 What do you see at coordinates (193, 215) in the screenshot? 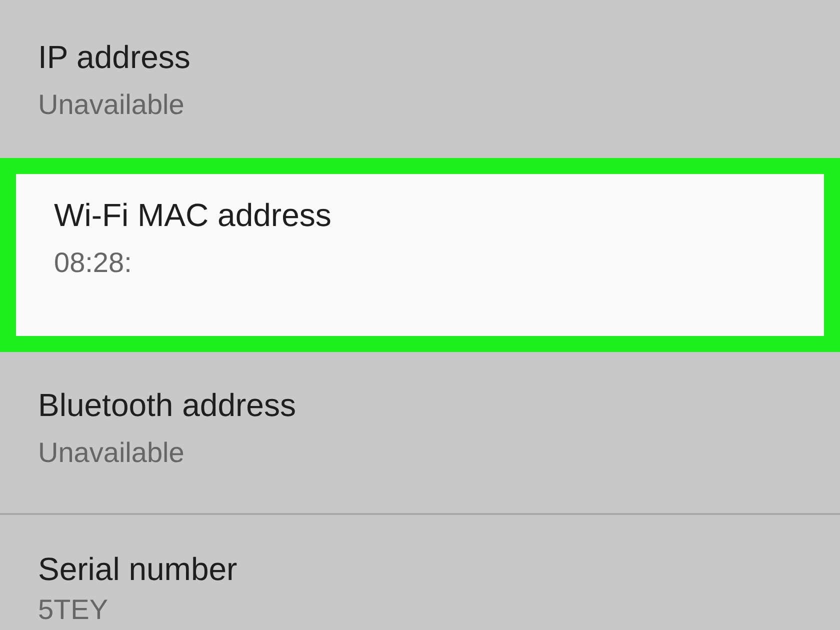
I see `setting-title: Wi-Fi MAC address` at bounding box center [193, 215].